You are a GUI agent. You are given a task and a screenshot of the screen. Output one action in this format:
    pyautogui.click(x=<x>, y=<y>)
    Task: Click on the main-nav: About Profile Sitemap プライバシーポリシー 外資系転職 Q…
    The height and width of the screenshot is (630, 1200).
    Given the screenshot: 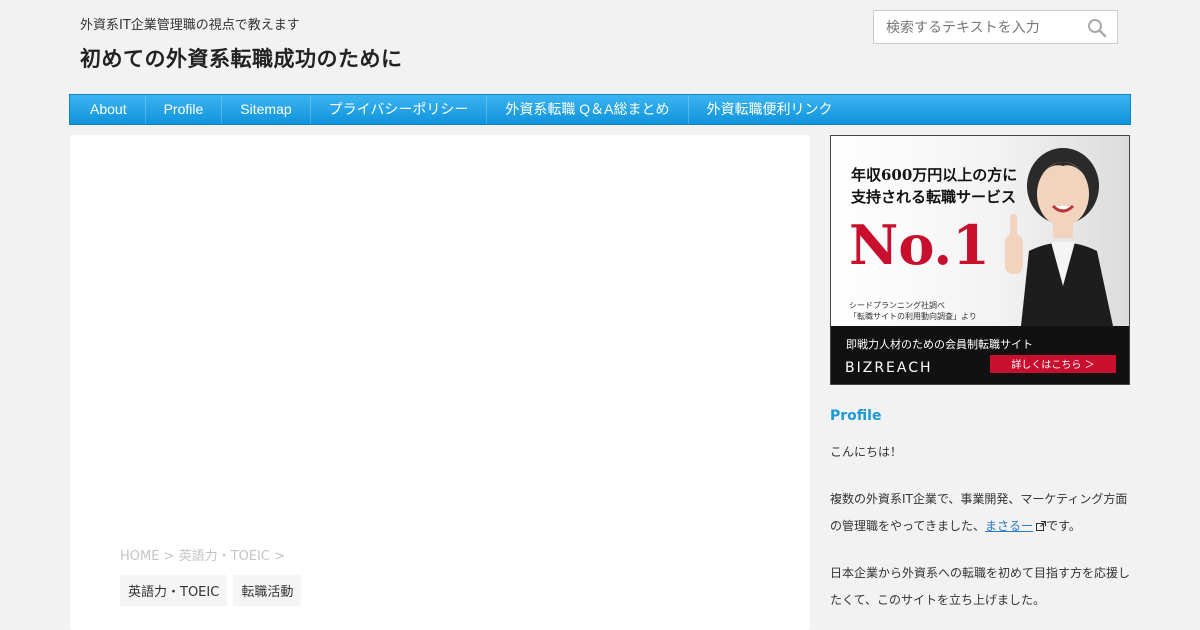 What is the action you would take?
    pyautogui.click(x=600, y=109)
    